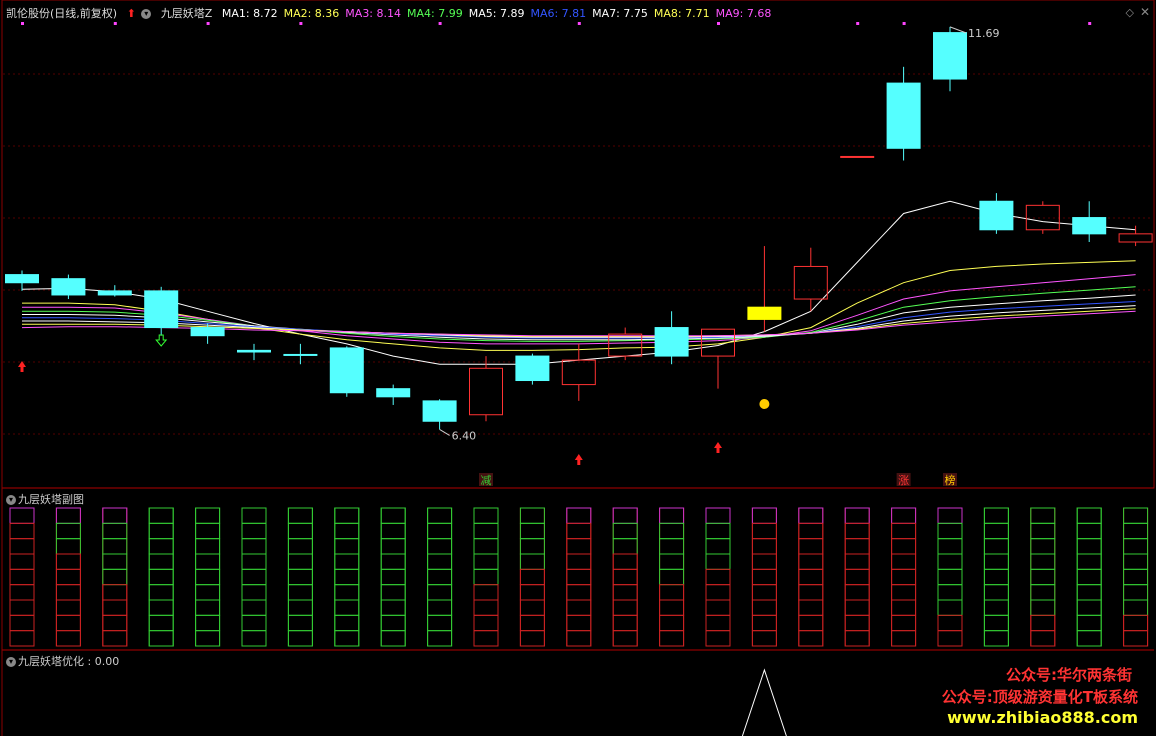 The height and width of the screenshot is (736, 1156). What do you see at coordinates (764, 404) in the screenshot?
I see `money-bag-icon` at bounding box center [764, 404].